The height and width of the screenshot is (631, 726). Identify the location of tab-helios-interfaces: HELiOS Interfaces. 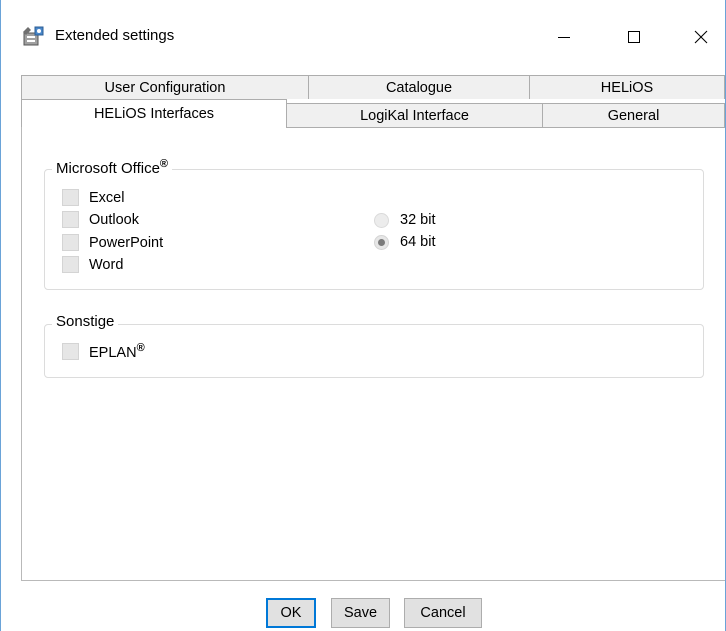
(154, 113).